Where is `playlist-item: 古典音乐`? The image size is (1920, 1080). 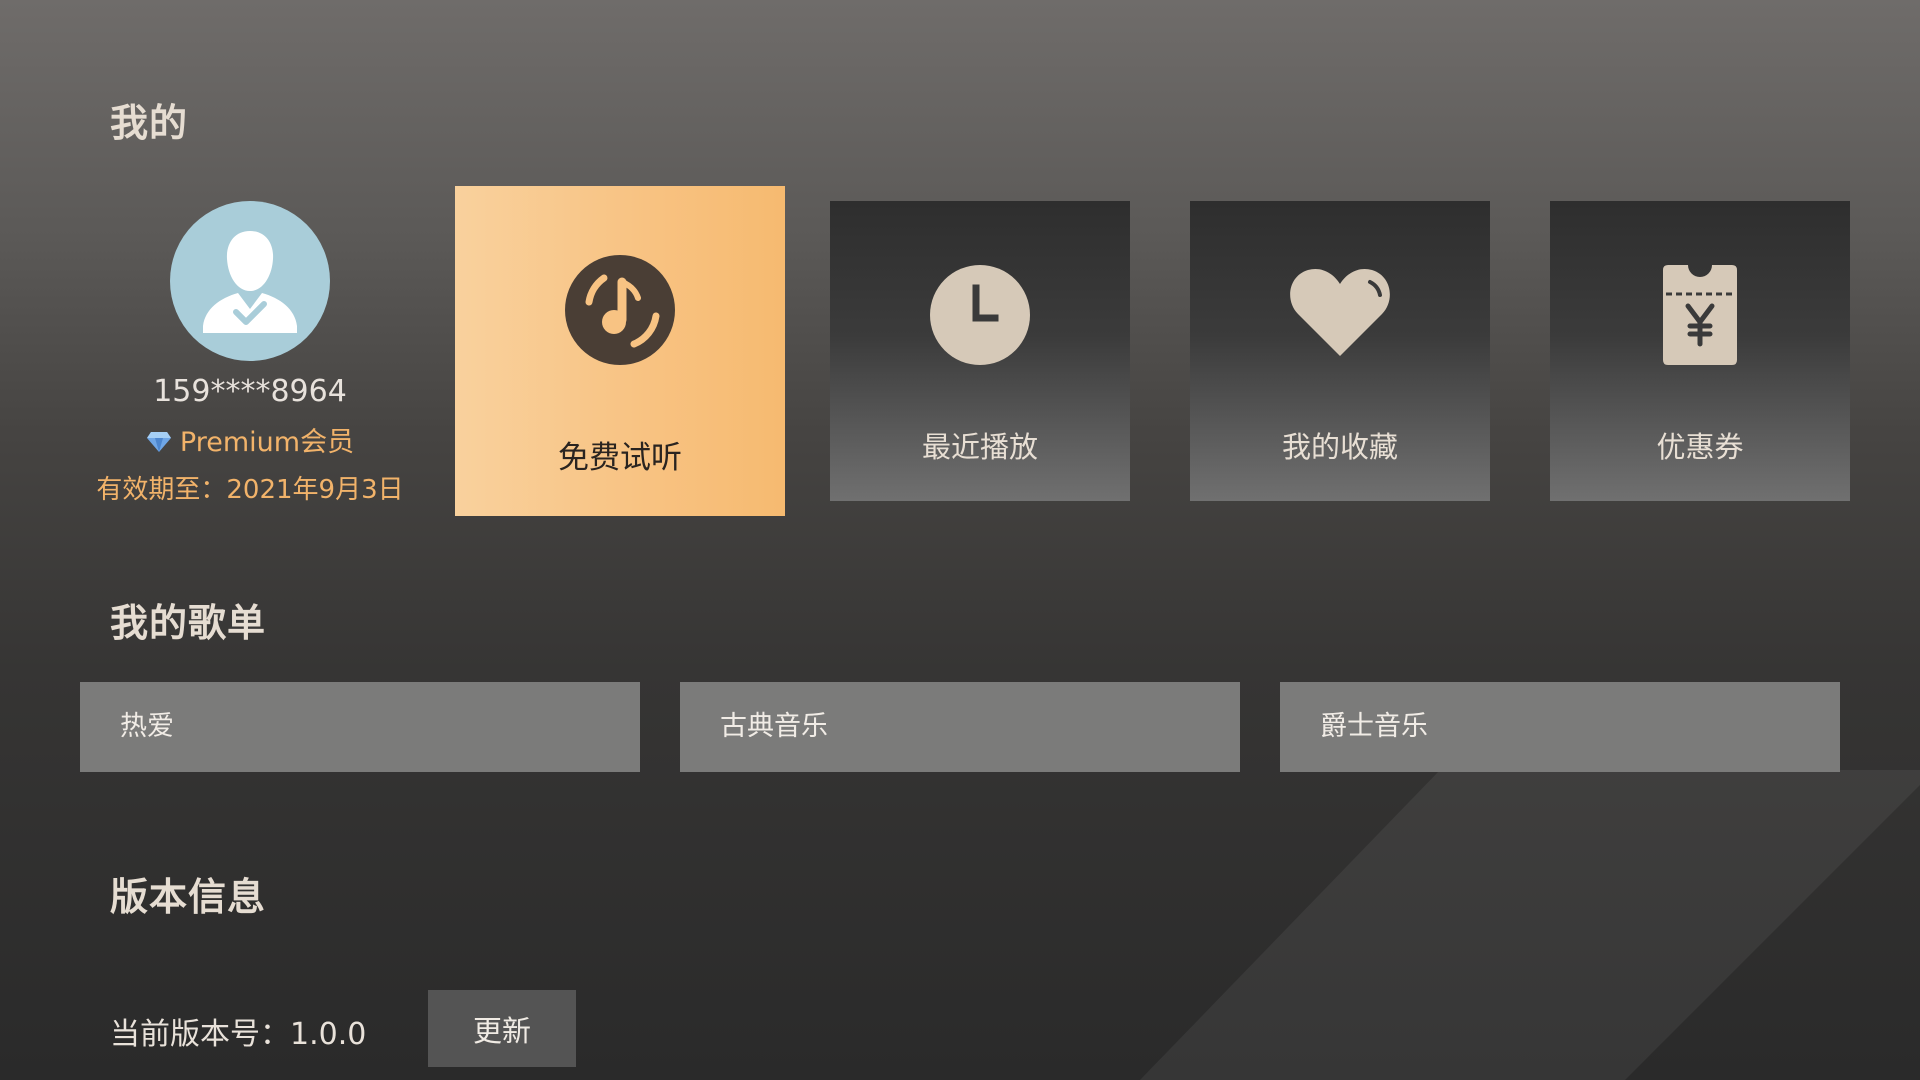
playlist-item: 古典音乐 is located at coordinates (960, 727).